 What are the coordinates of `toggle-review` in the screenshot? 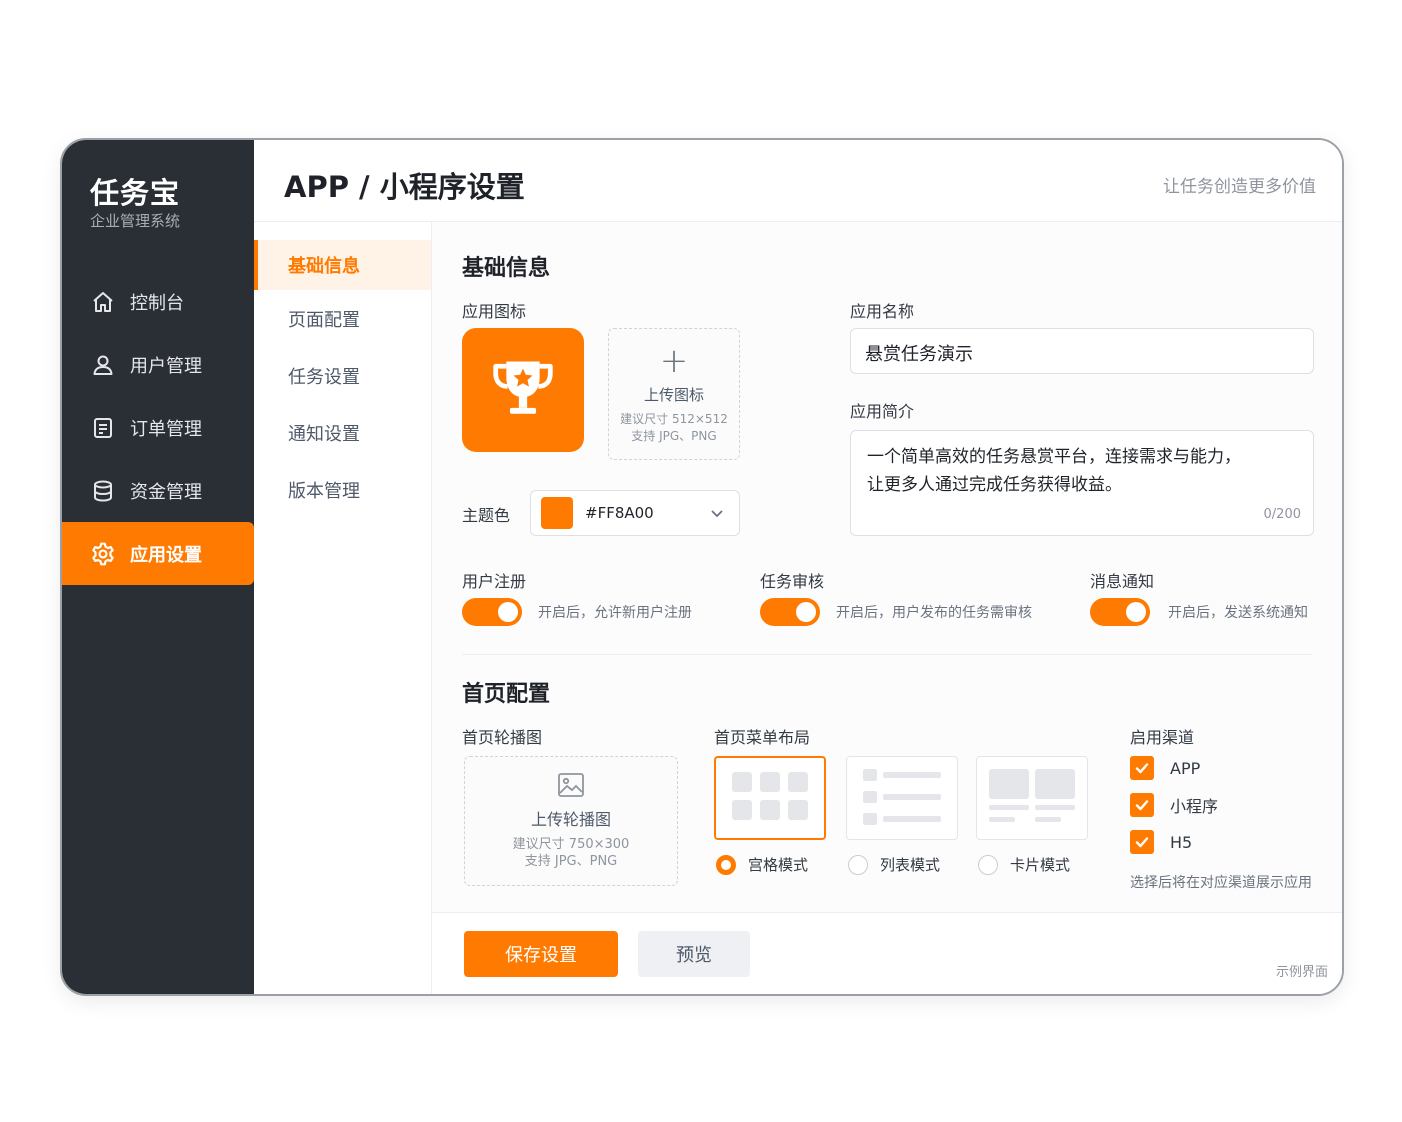 It's located at (790, 612).